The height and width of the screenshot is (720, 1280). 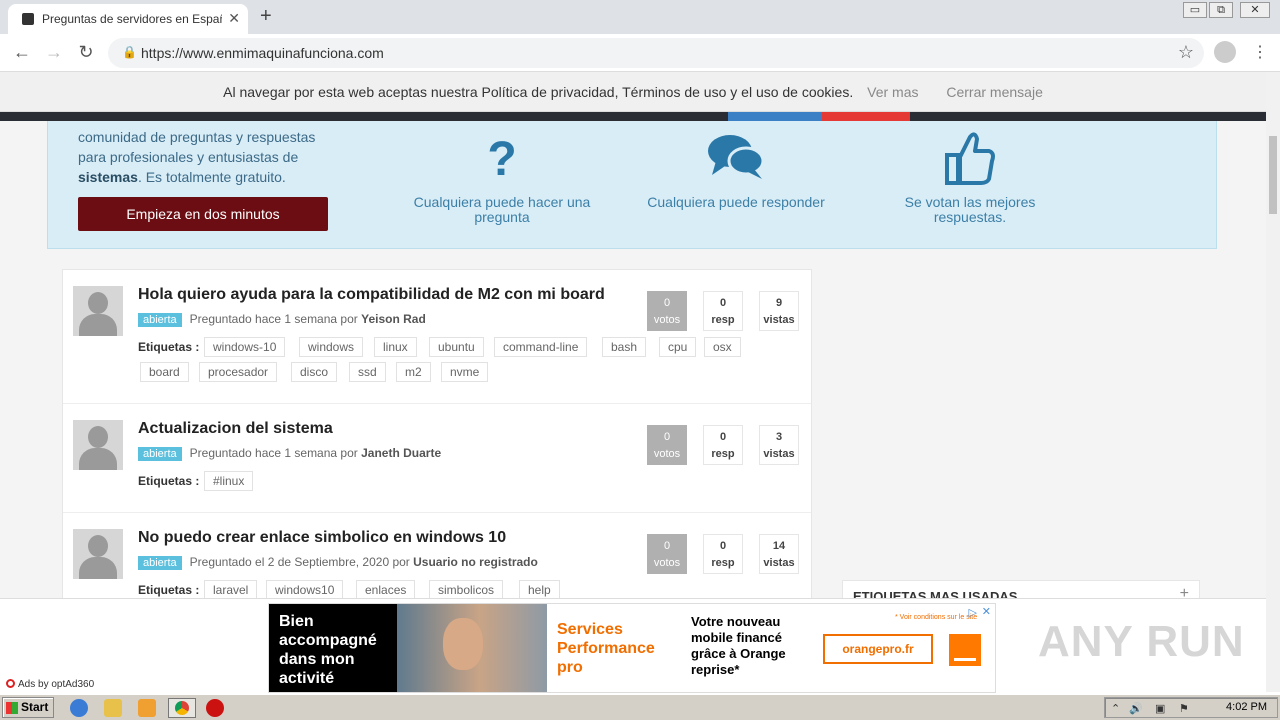 I want to click on tag: m2, so click(x=413, y=372).